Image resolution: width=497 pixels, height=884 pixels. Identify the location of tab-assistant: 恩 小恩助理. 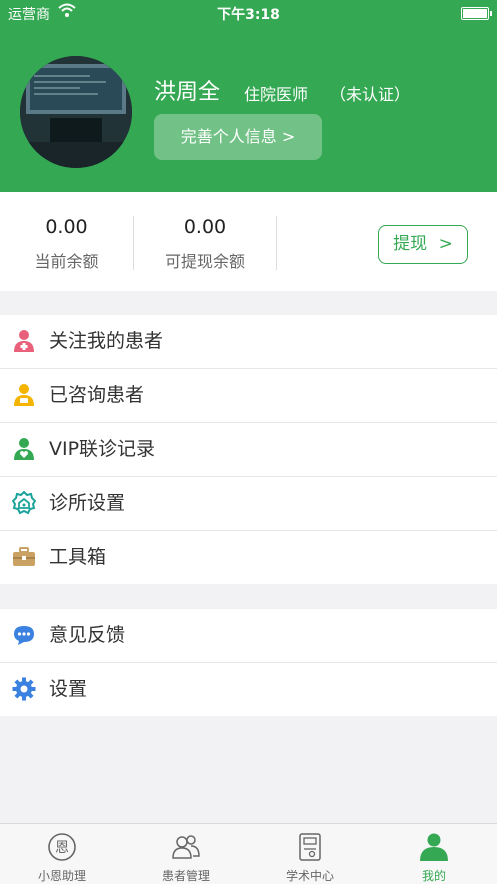
(62, 854).